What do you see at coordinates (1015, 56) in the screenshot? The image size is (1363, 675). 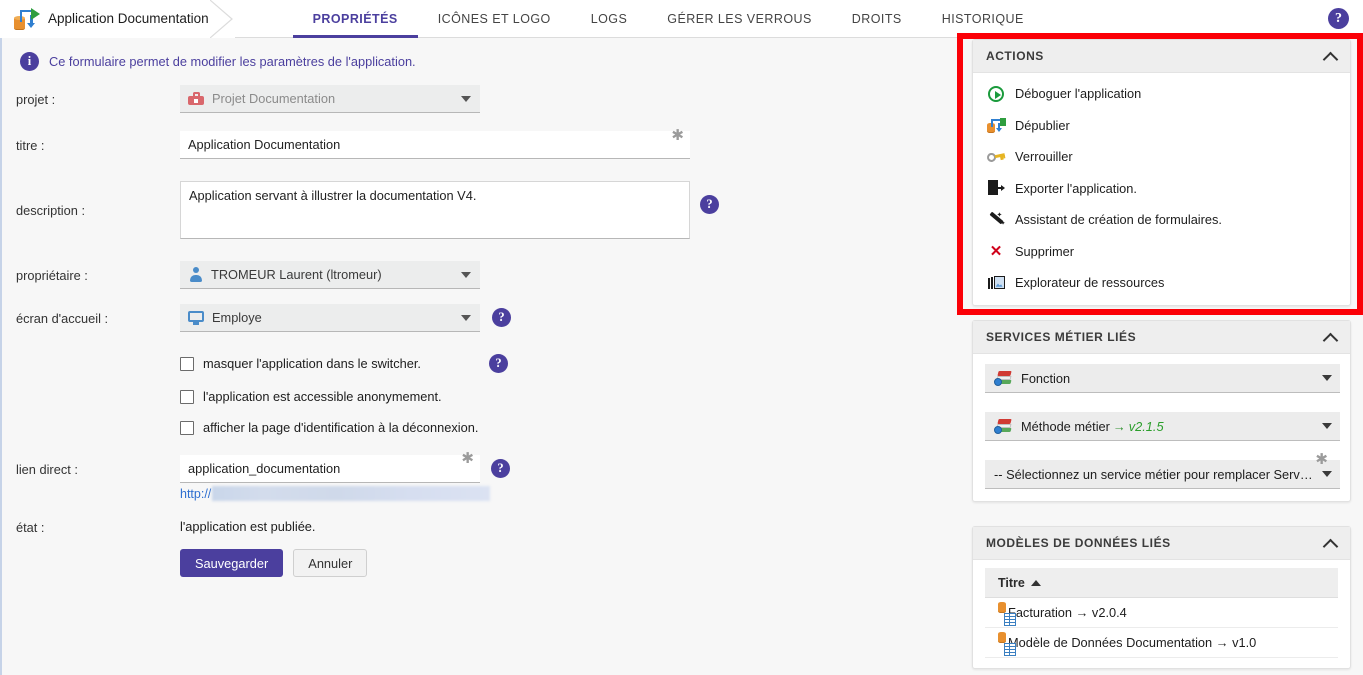 I see `actions-card-title: ACTIONS` at bounding box center [1015, 56].